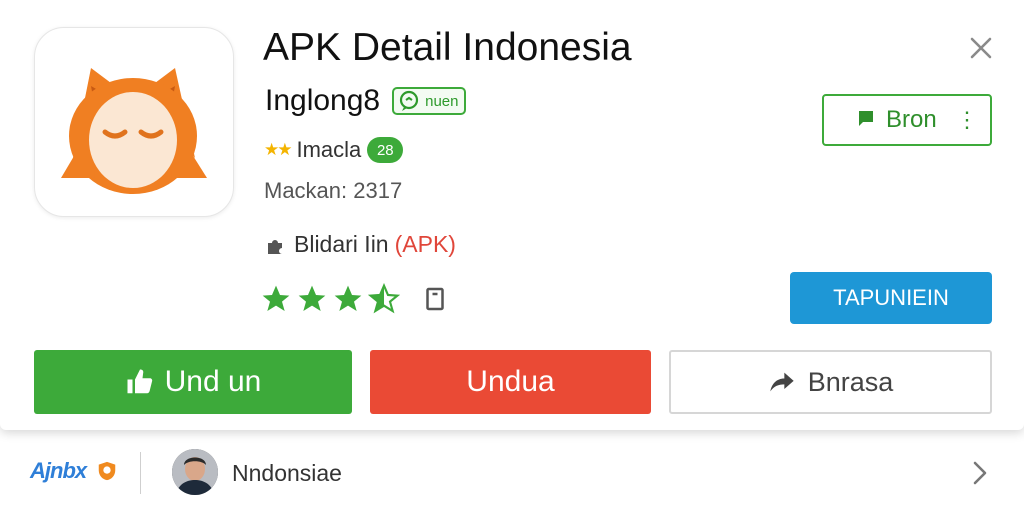 Image resolution: width=1024 pixels, height=512 pixels. I want to click on avatar, so click(195, 472).